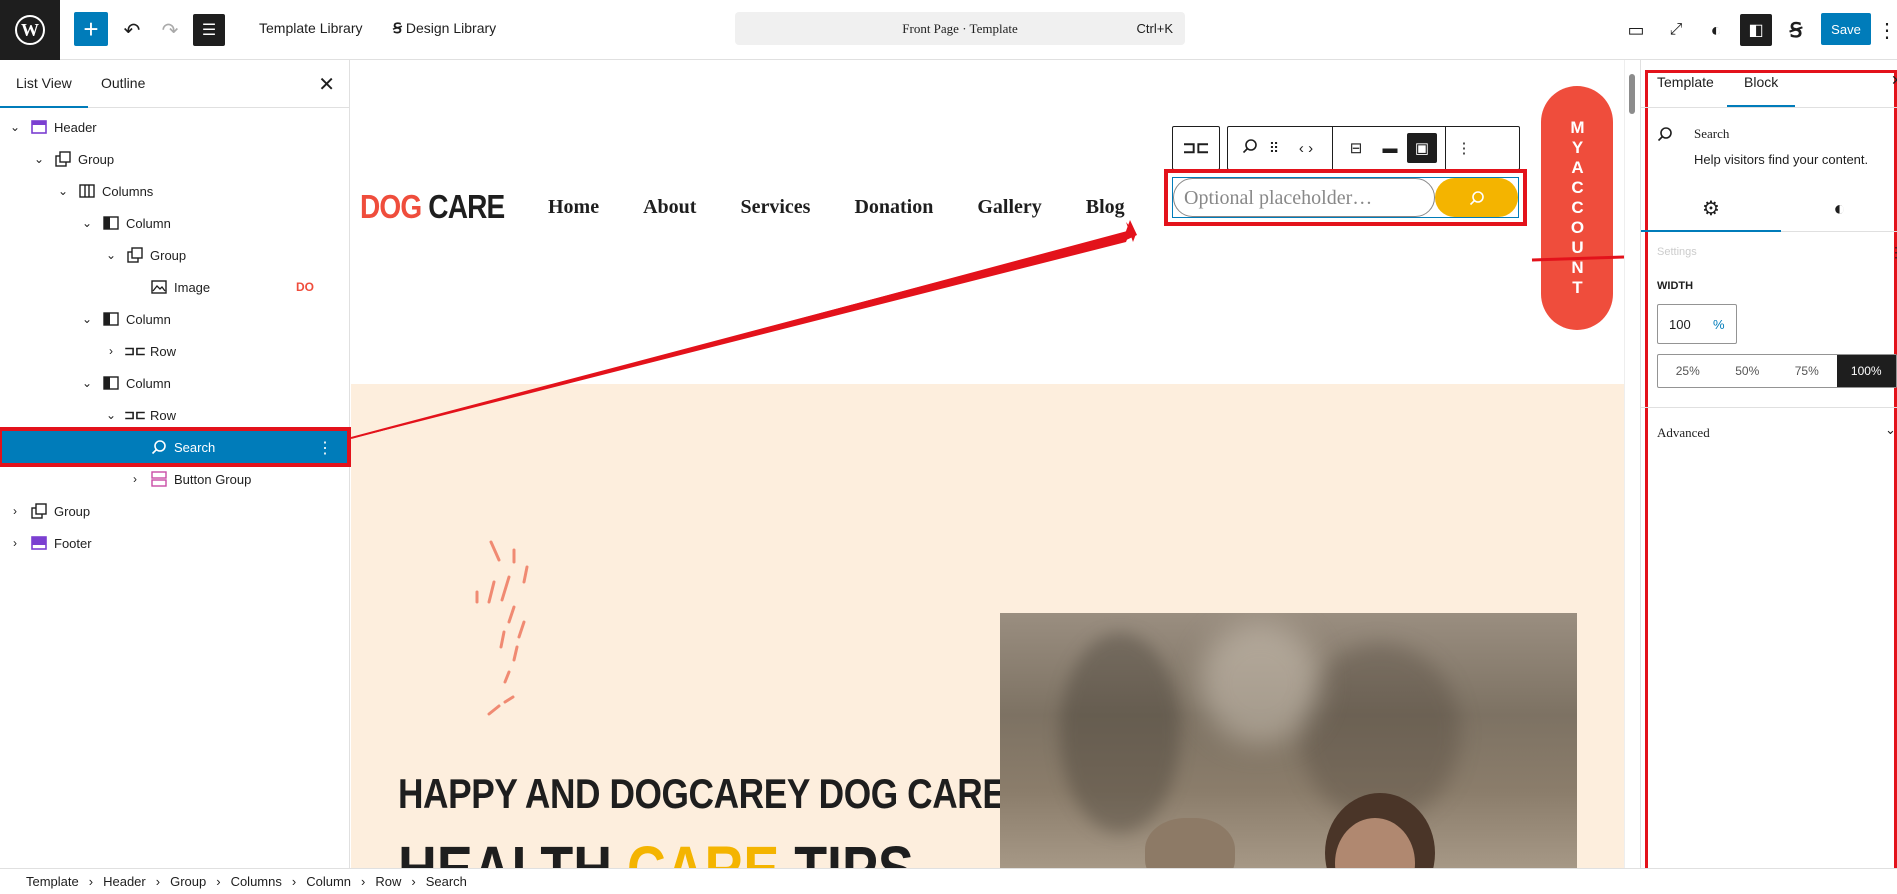 The height and width of the screenshot is (894, 1897). Describe the element at coordinates (175, 287) in the screenshot. I see `tree-item-image: Image DO` at that location.